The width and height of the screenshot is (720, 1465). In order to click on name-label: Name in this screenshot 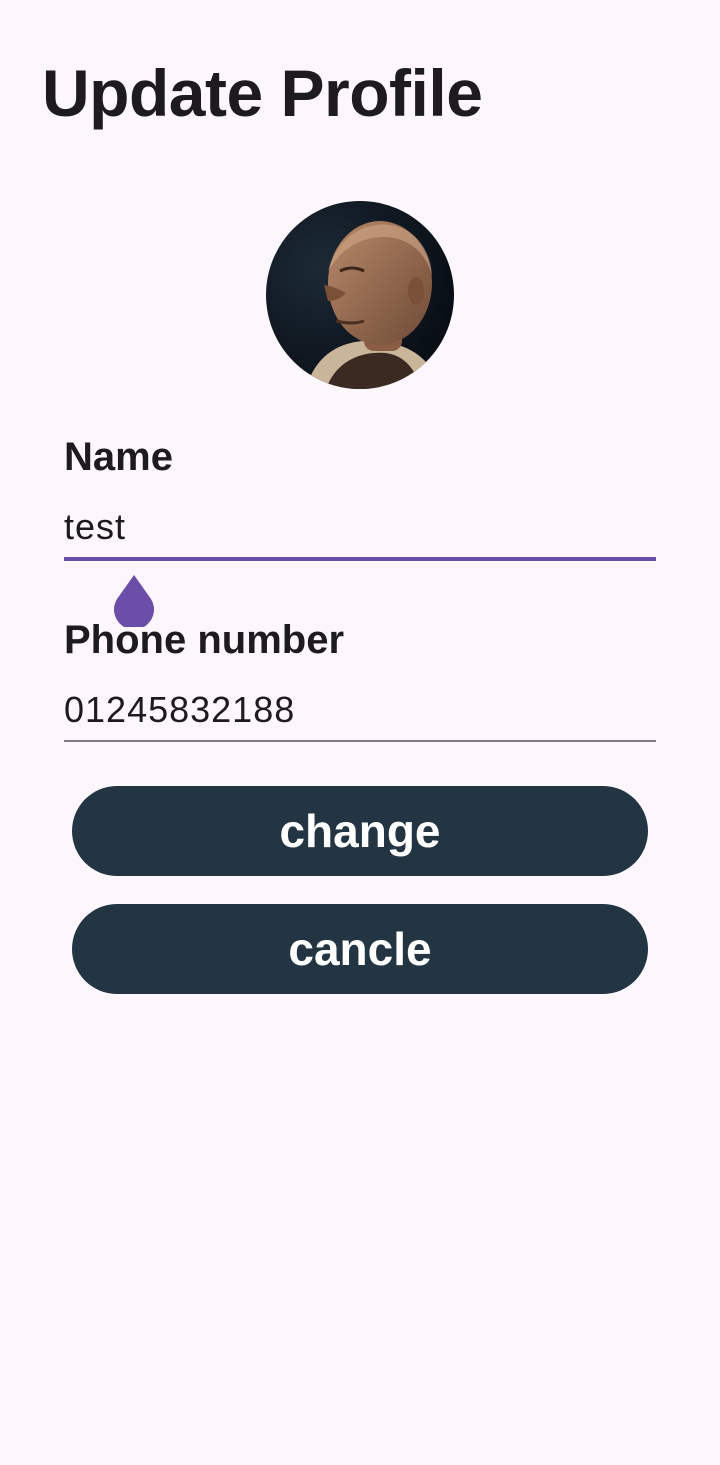, I will do `click(118, 457)`.